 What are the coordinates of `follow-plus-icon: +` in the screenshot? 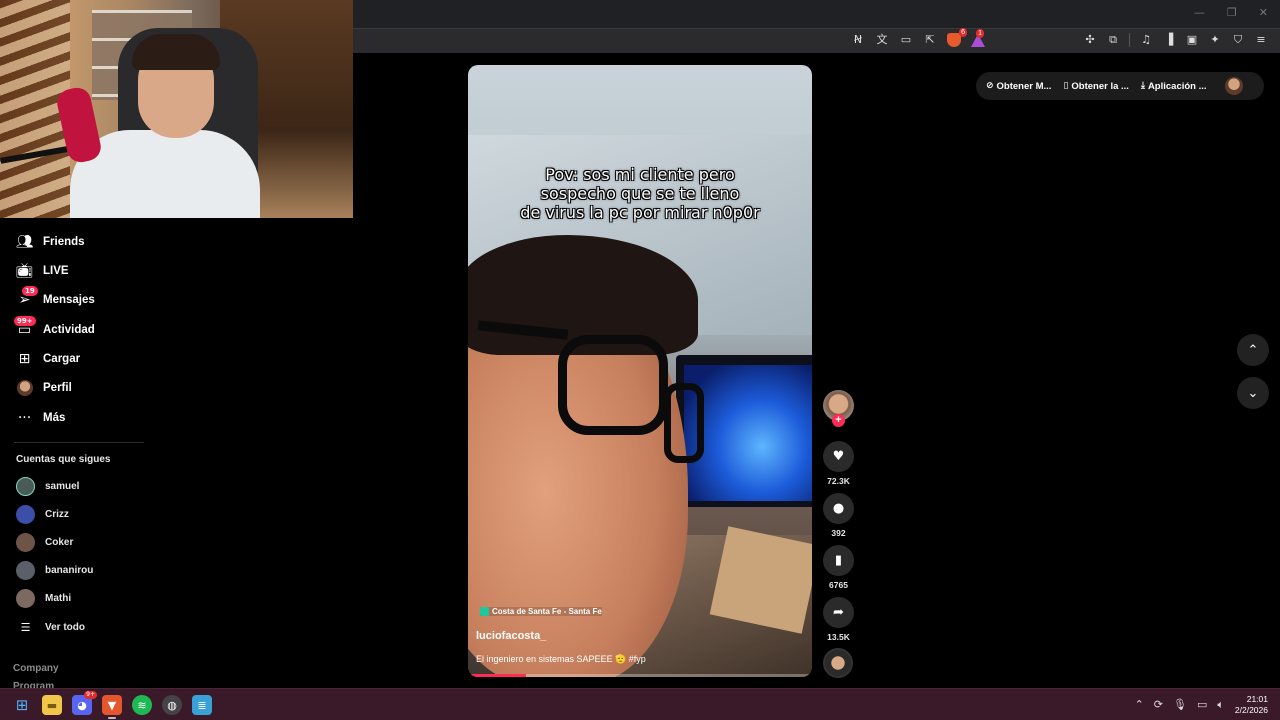 It's located at (838, 420).